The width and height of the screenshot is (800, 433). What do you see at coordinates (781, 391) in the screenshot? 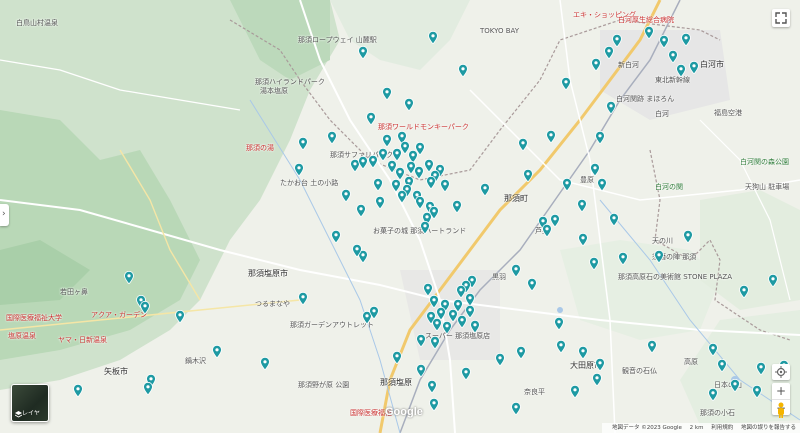
I see `zoom-in-button: +` at bounding box center [781, 391].